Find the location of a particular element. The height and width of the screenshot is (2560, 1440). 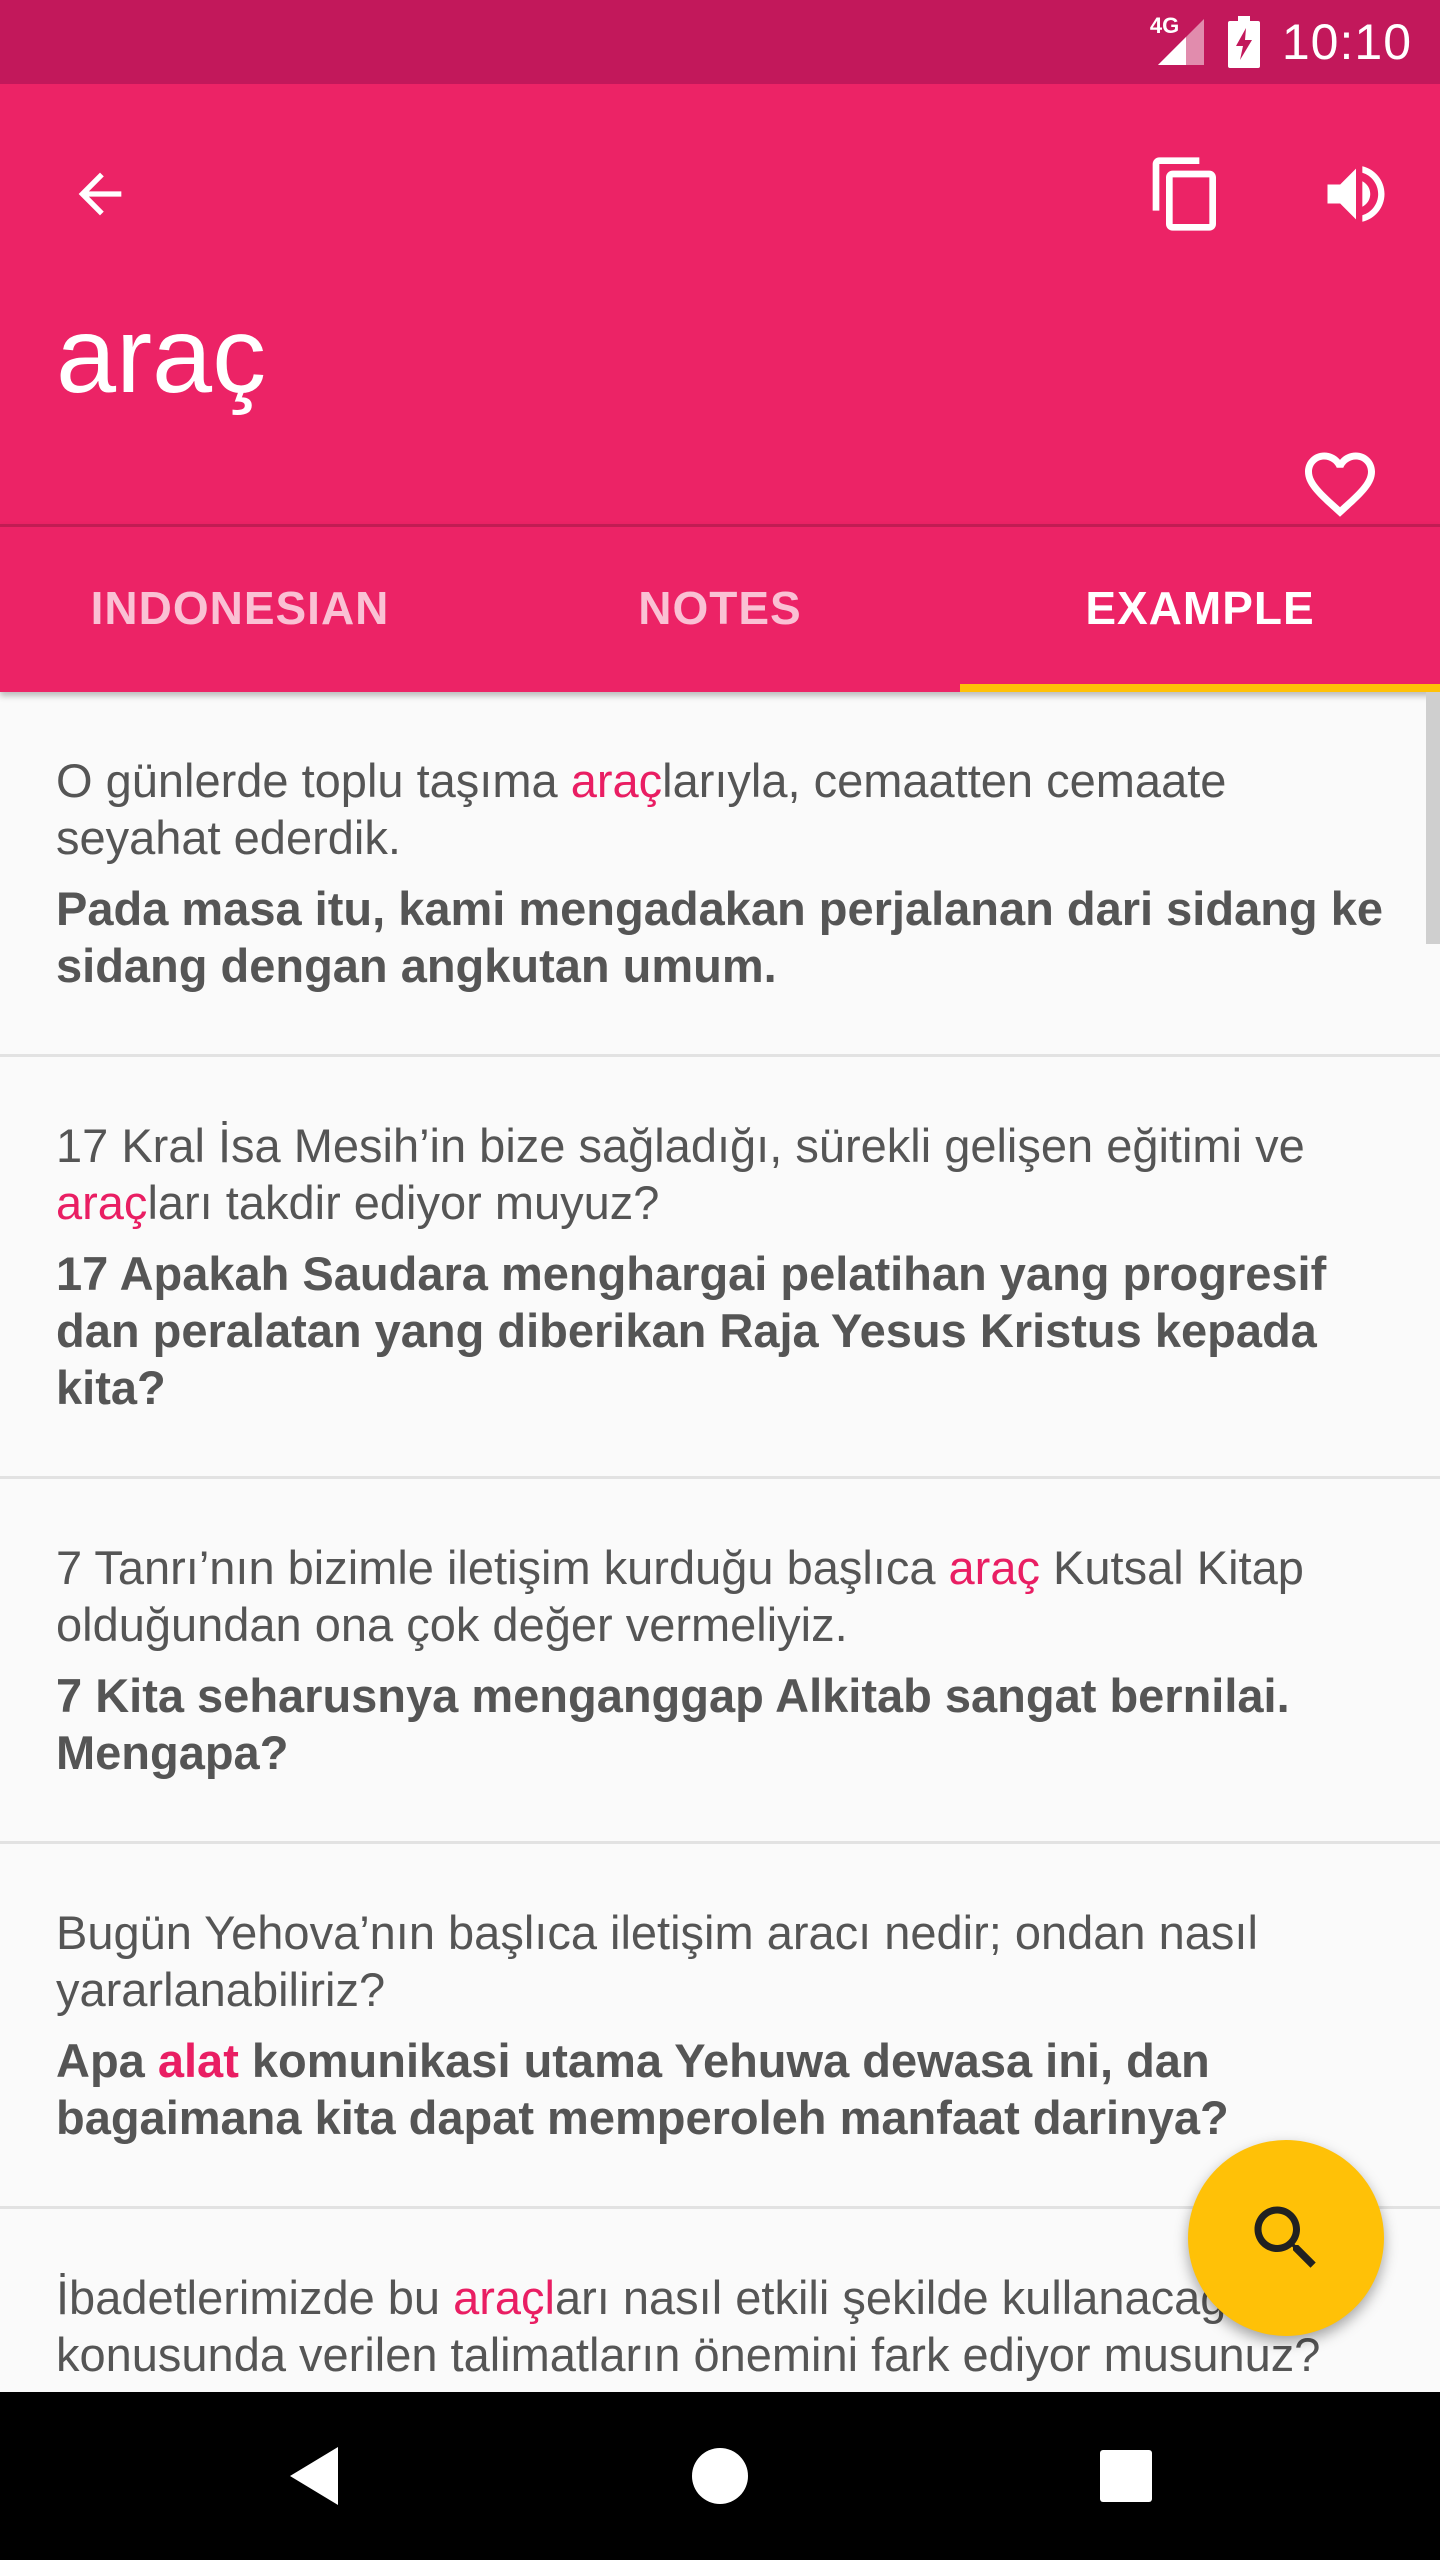

nav-recents-button is located at coordinates (1126, 2476).